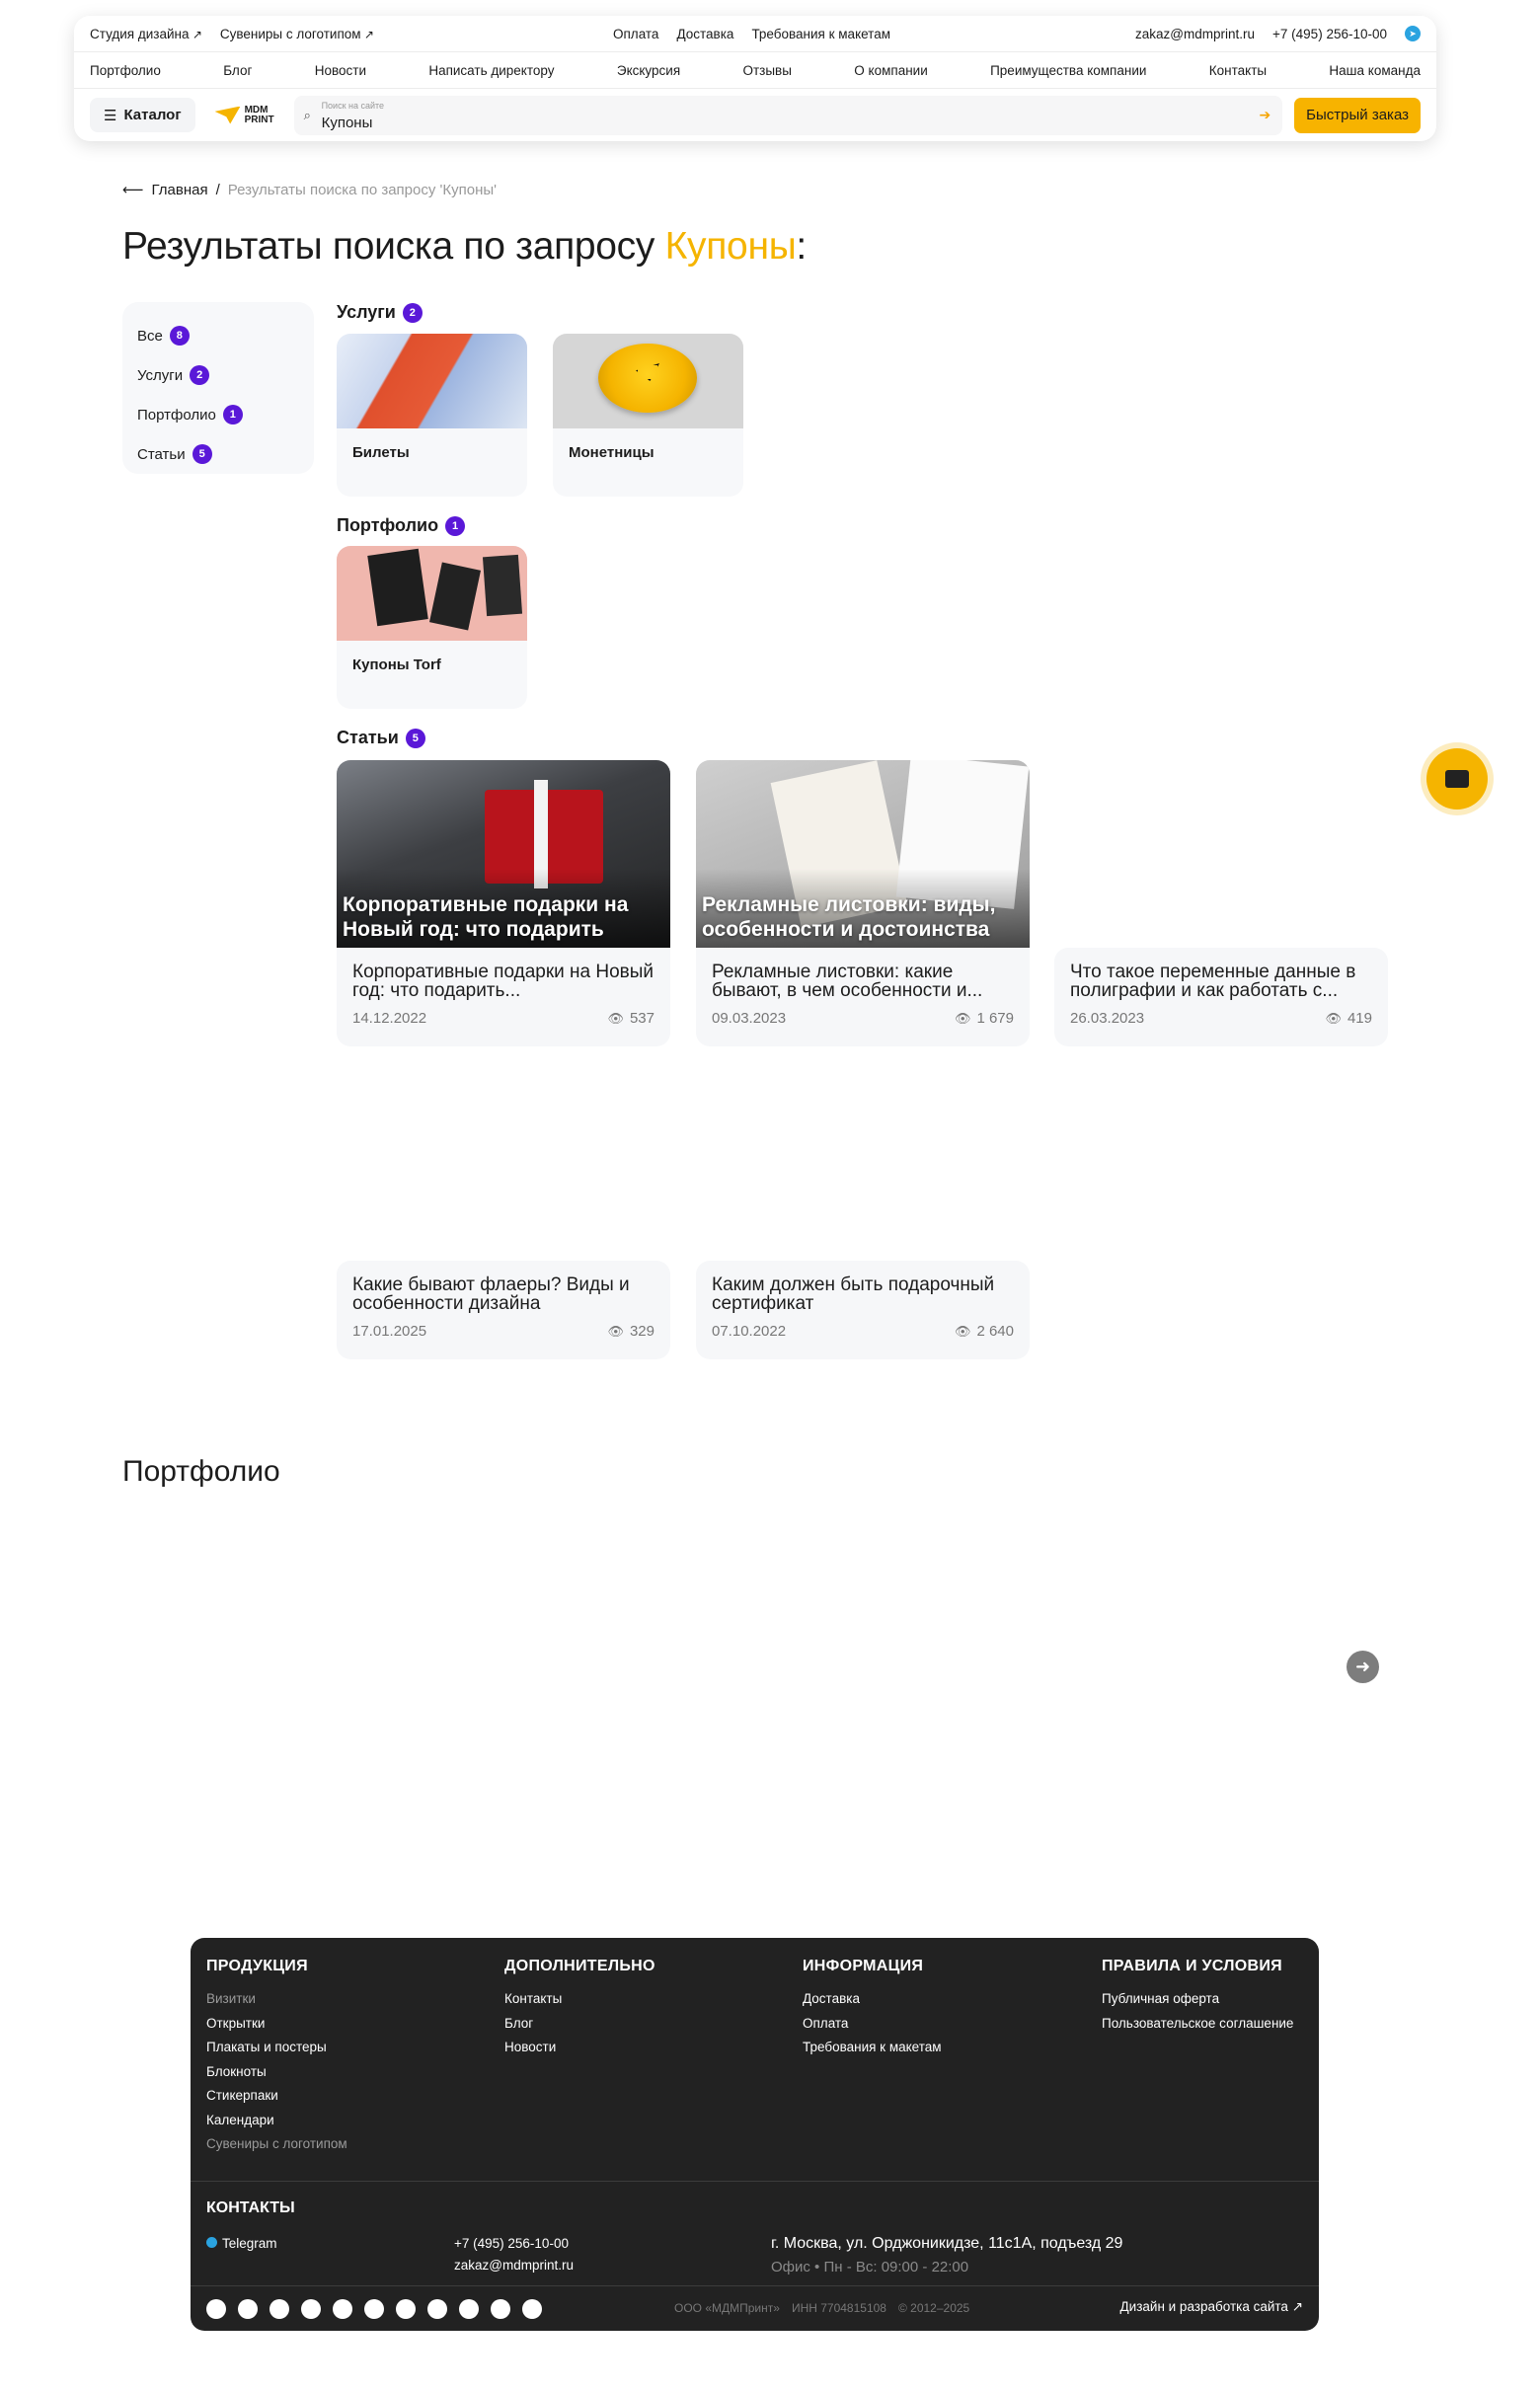  Describe the element at coordinates (406, 2309) in the screenshot. I see `pinterest-icon` at that location.